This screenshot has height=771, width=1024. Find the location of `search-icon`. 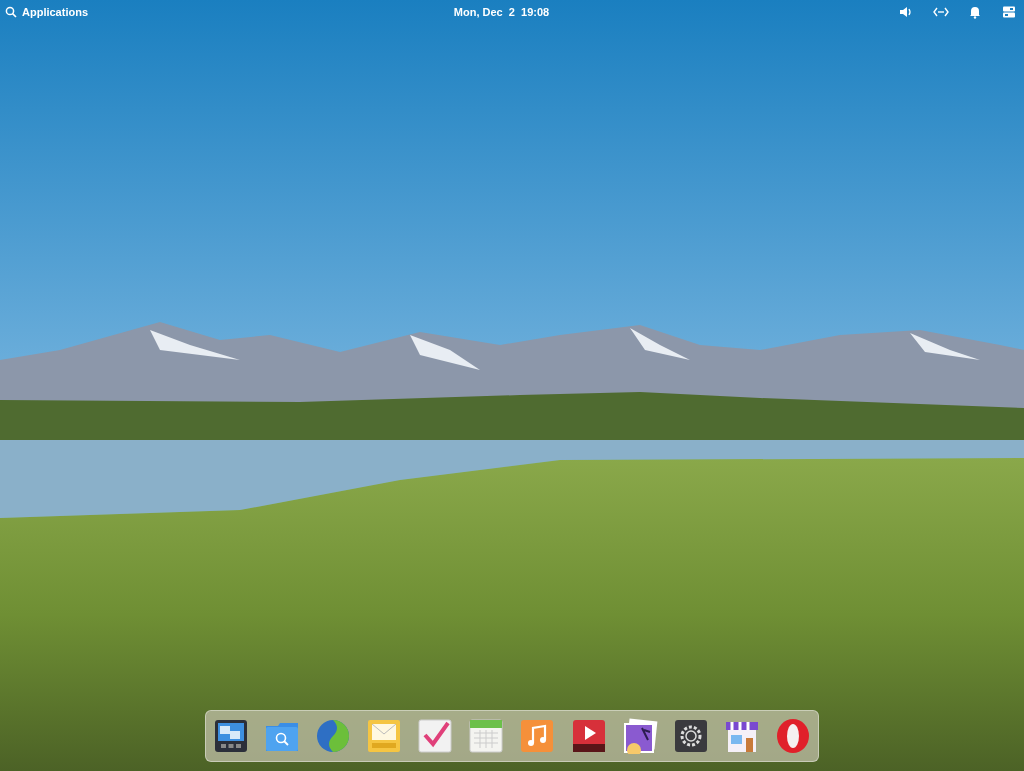

search-icon is located at coordinates (11, 12).